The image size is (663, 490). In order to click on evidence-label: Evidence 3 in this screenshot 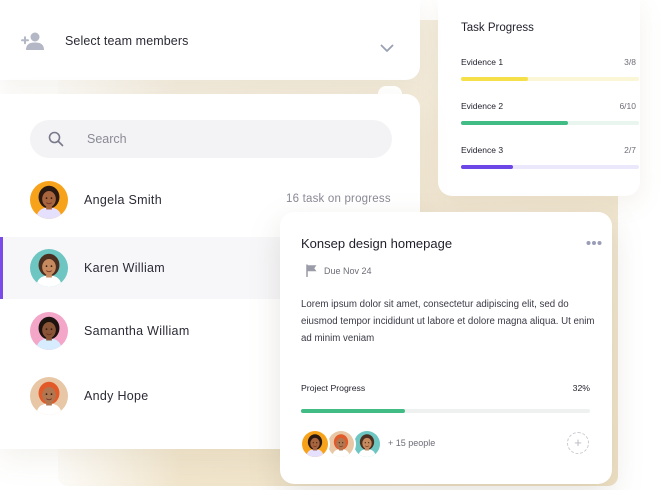, I will do `click(482, 150)`.